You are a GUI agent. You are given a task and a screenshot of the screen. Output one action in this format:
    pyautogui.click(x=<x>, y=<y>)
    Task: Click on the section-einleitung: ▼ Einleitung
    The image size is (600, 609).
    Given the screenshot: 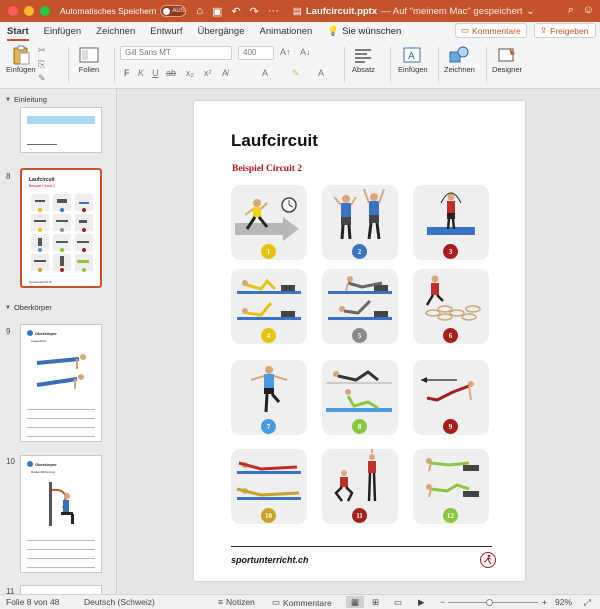 What is the action you would take?
    pyautogui.click(x=26, y=99)
    